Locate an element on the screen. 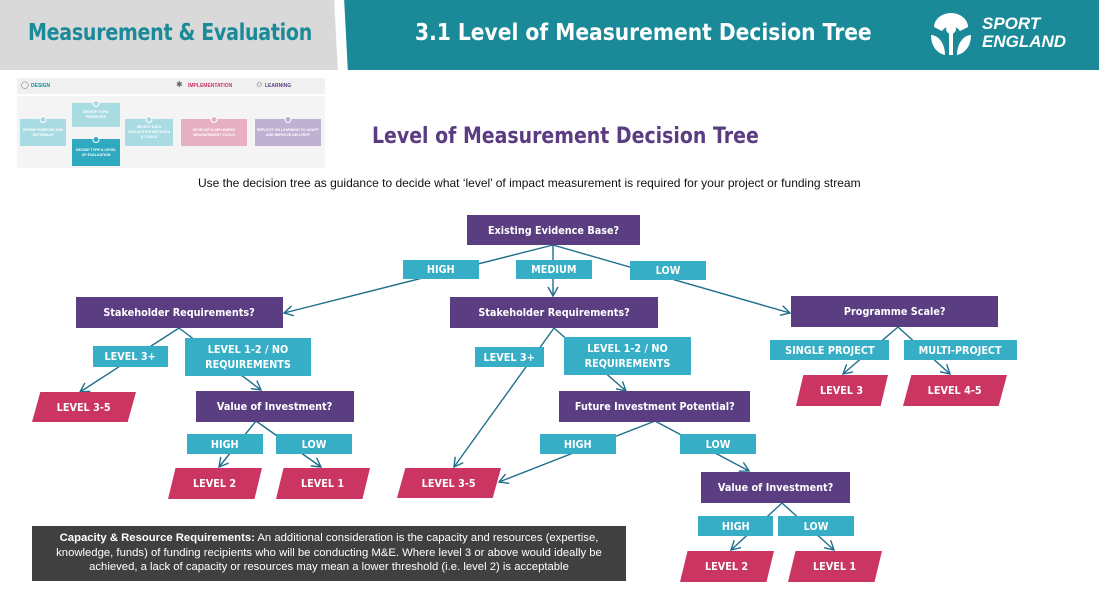 This screenshot has height=616, width=1099. result-level-1-left: LEVEL 1 is located at coordinates (323, 483).